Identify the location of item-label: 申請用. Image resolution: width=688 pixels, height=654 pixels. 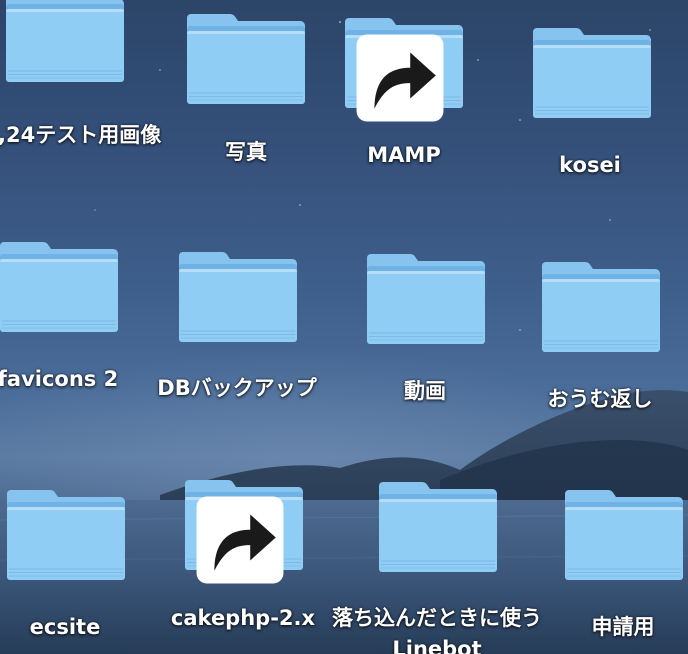
(623, 627).